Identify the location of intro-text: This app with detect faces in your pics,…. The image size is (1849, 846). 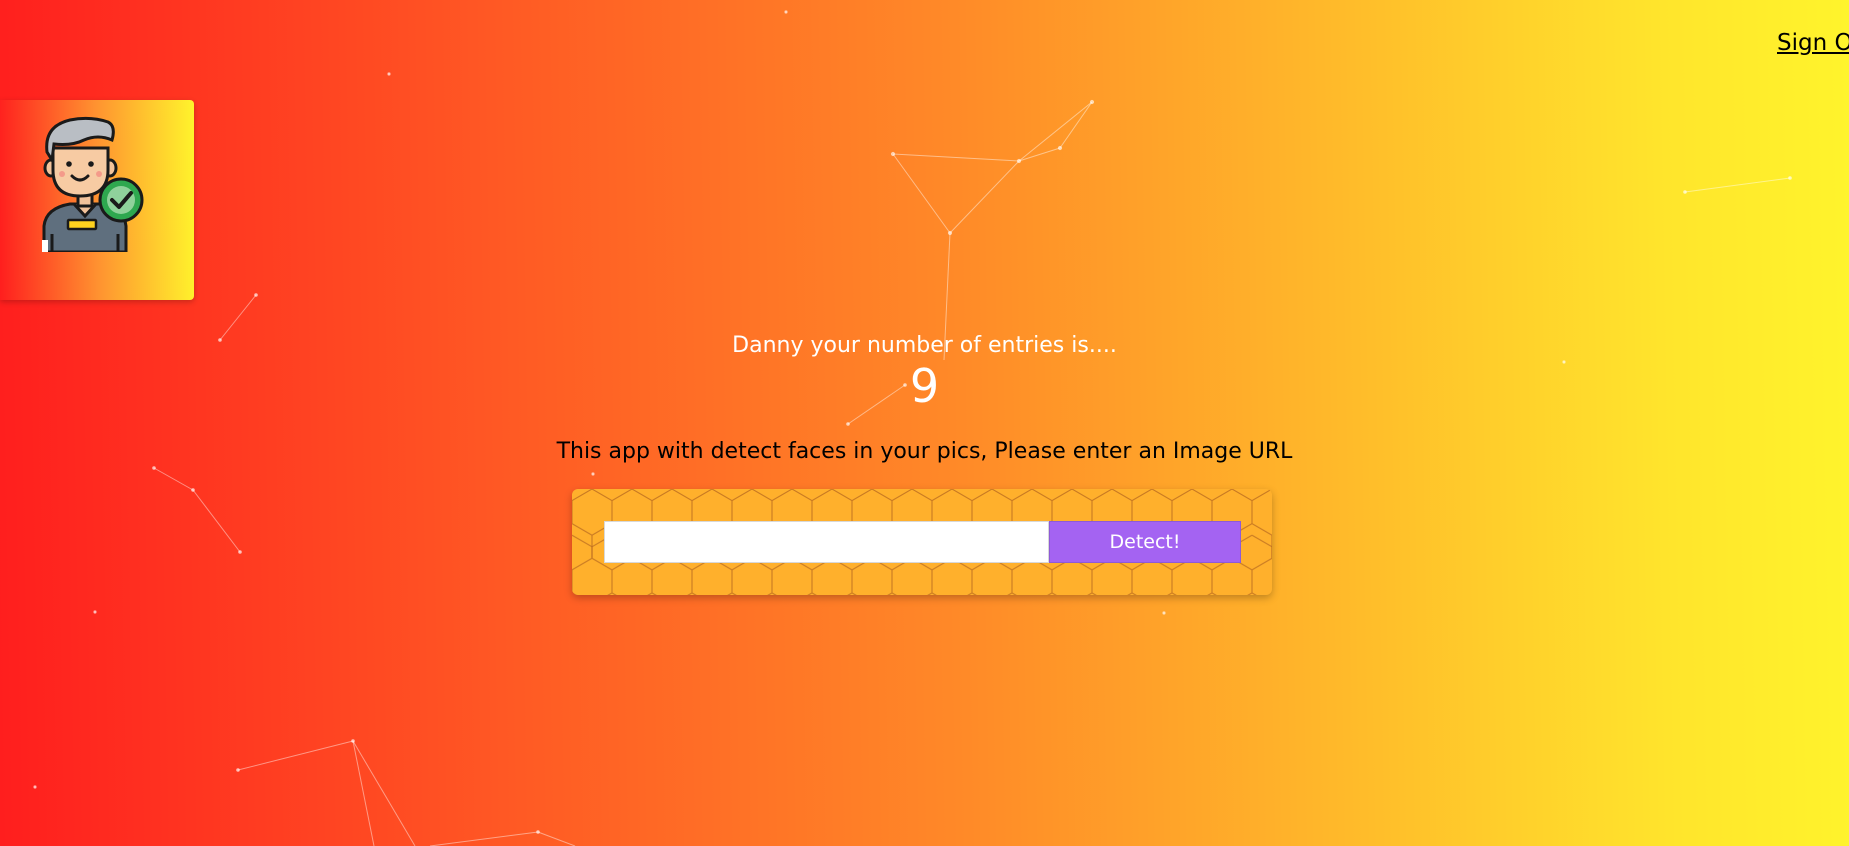
(924, 451).